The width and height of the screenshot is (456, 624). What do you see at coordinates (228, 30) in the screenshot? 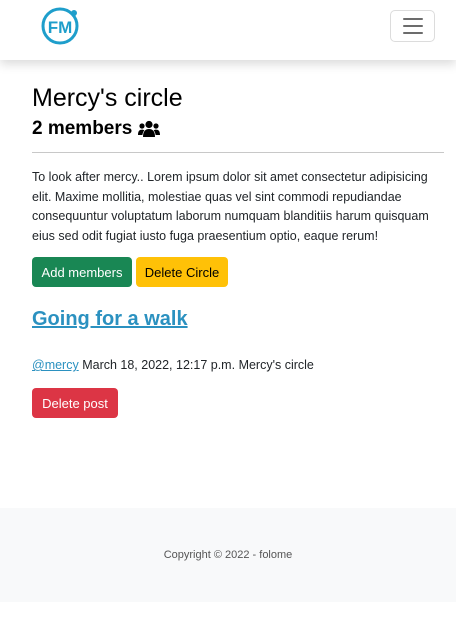
I see `navbar: FM` at bounding box center [228, 30].